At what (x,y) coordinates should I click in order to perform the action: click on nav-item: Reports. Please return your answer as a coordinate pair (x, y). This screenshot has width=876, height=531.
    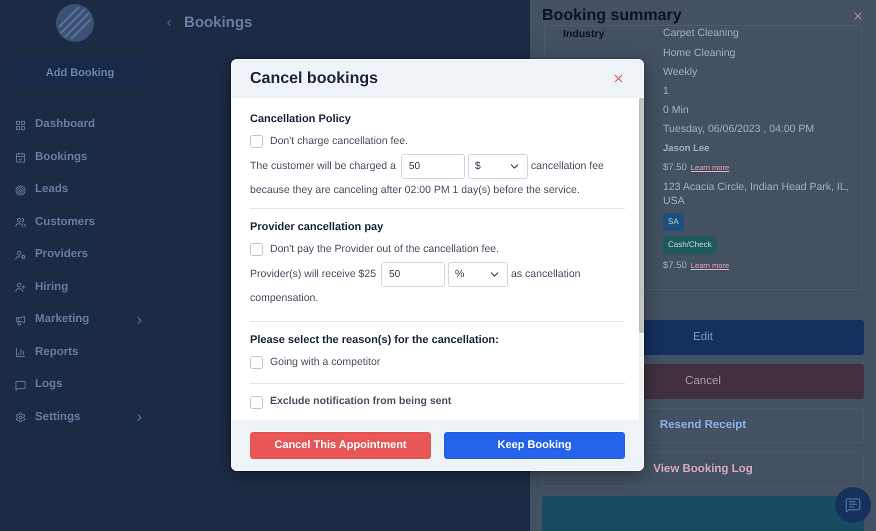
    Looking at the image, I should click on (80, 353).